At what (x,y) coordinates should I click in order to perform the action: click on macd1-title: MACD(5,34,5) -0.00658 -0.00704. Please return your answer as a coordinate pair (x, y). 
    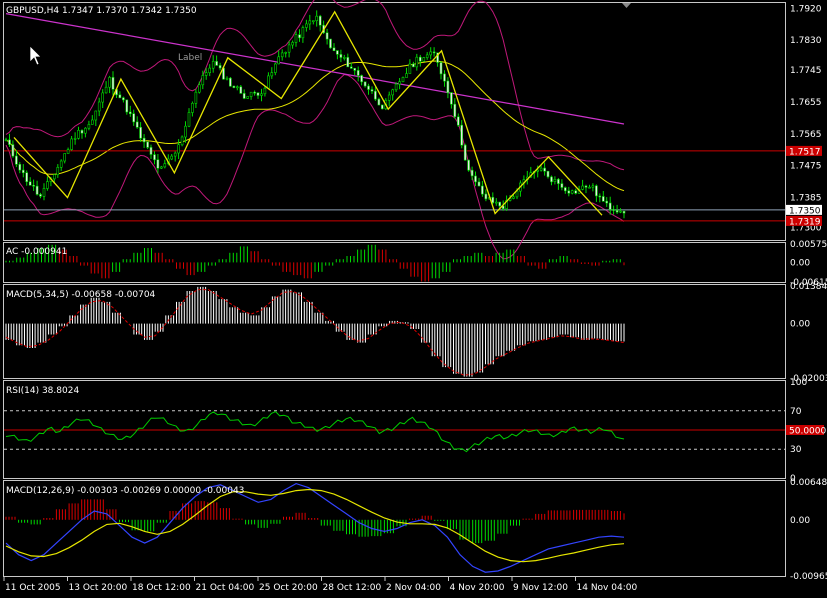
    Looking at the image, I should click on (81, 295).